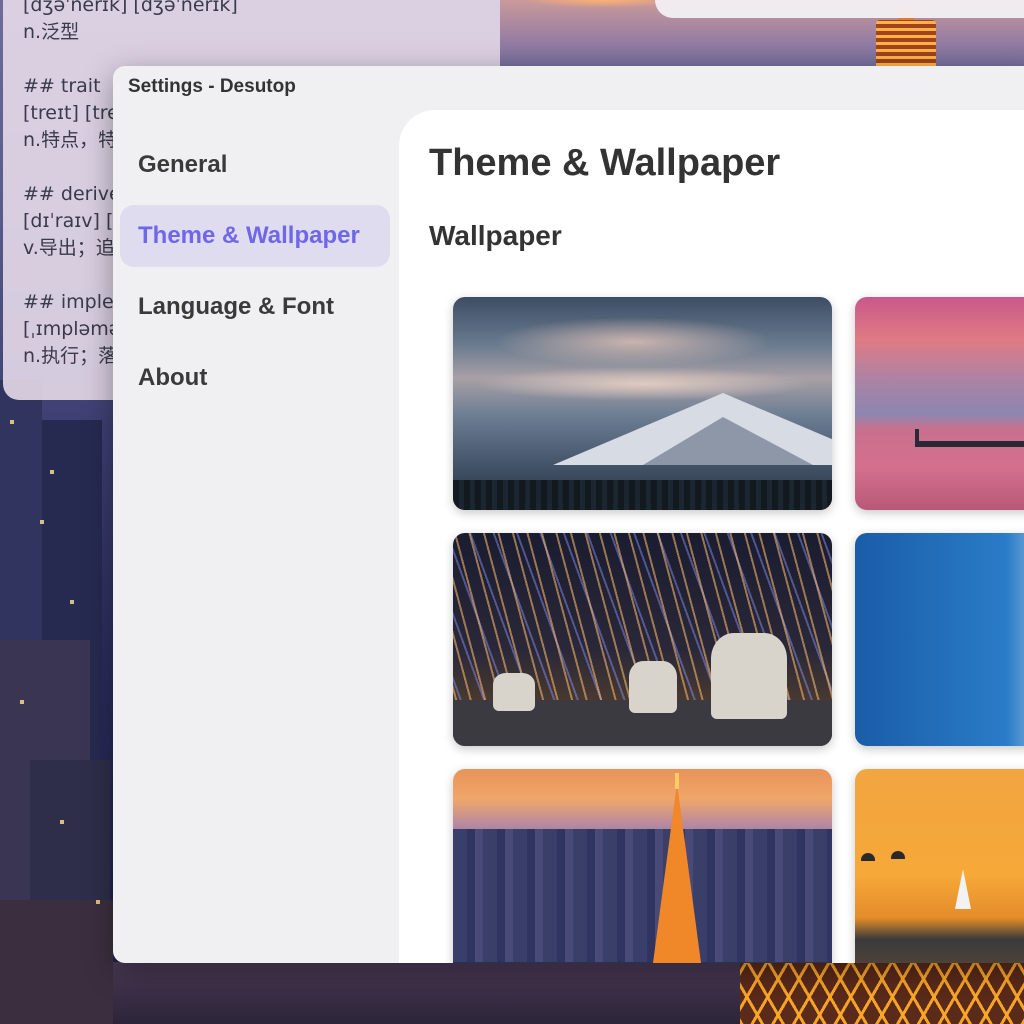  What do you see at coordinates (590, 4) in the screenshot?
I see `sunset-glow` at bounding box center [590, 4].